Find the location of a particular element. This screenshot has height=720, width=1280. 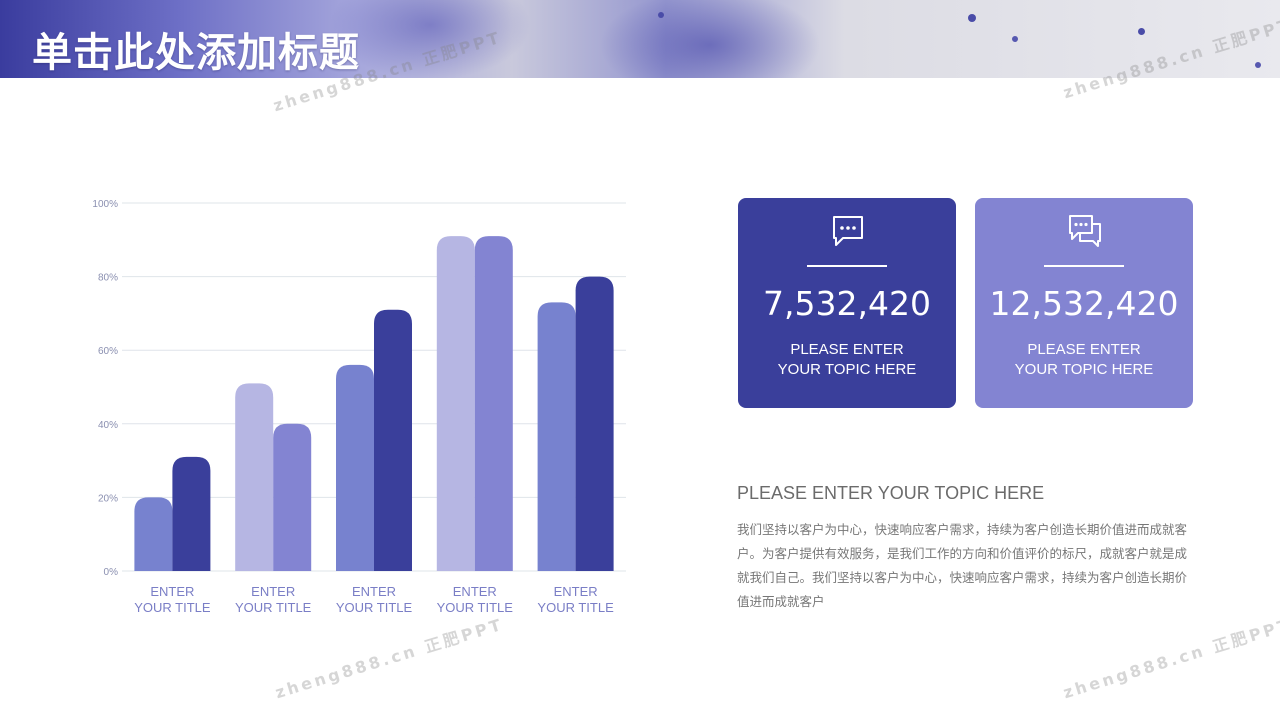

header-banner: 单击此处添加标题 is located at coordinates (640, 39).